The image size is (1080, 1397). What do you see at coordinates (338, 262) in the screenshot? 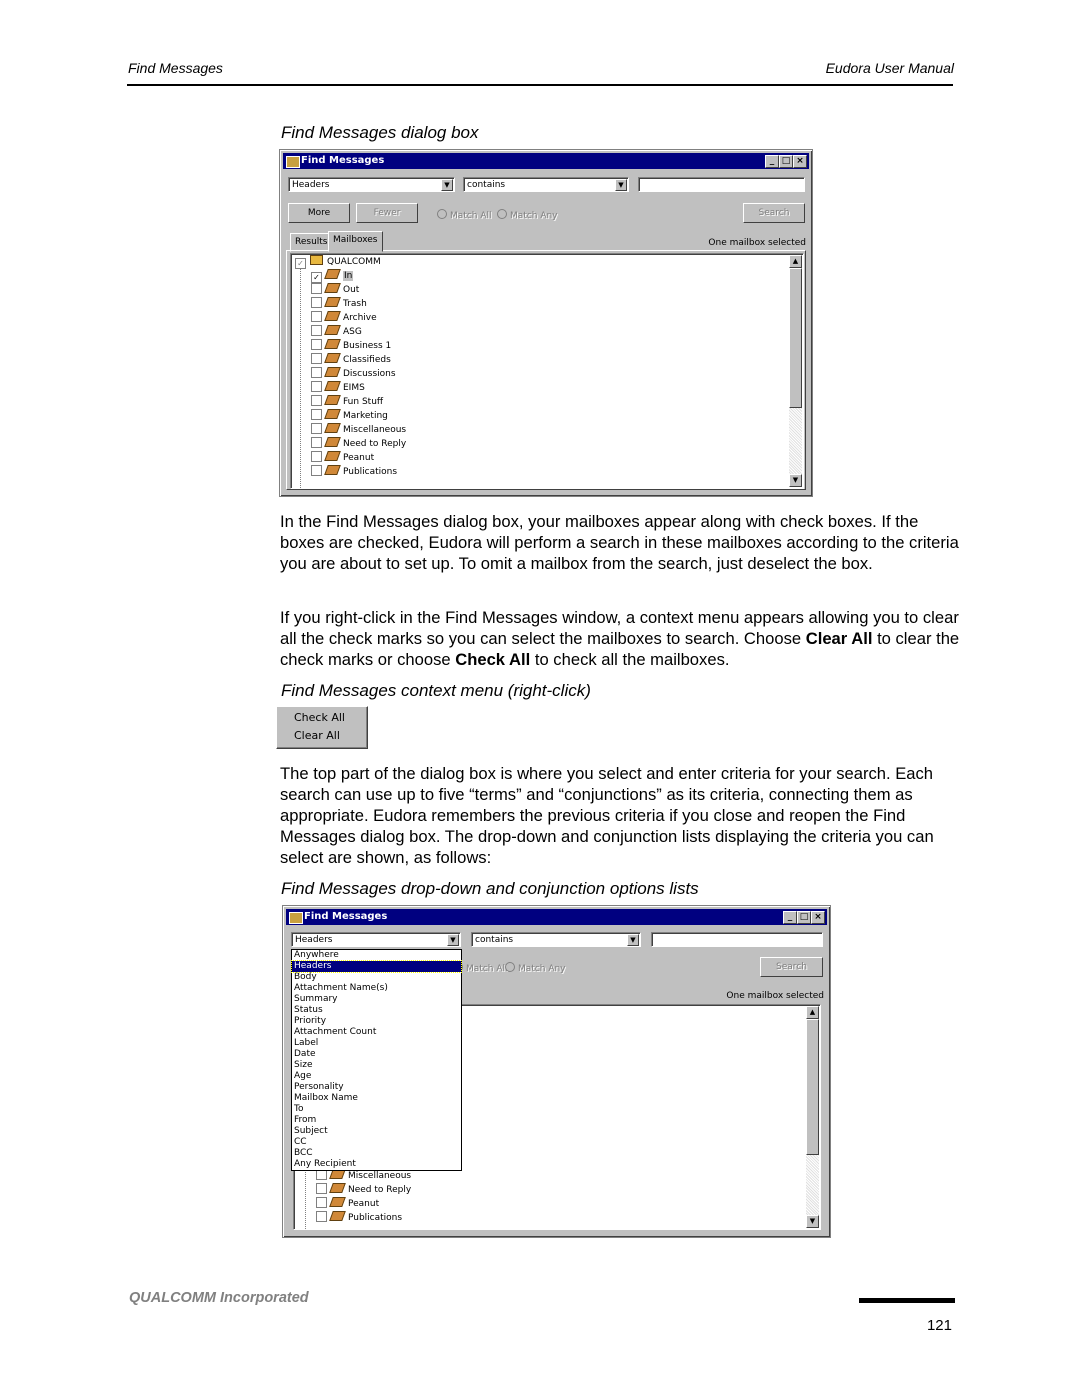
I see `mailbox-root: ✓ QUALCOMM` at bounding box center [338, 262].